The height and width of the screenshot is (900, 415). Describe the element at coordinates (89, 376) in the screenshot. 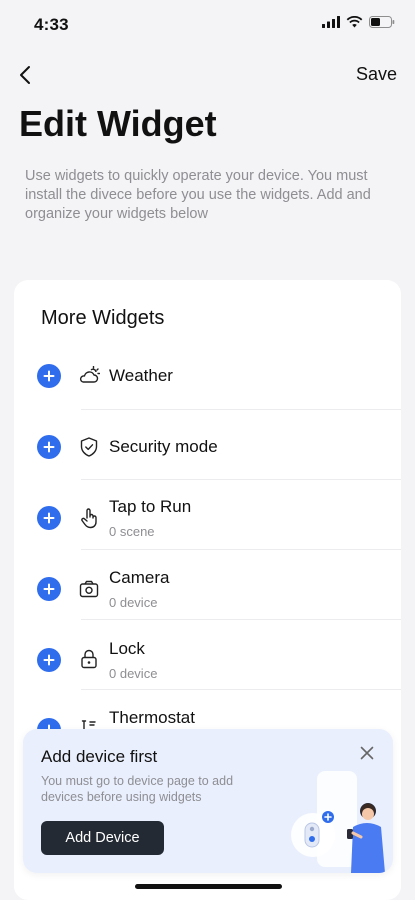

I see `weather-icon` at that location.